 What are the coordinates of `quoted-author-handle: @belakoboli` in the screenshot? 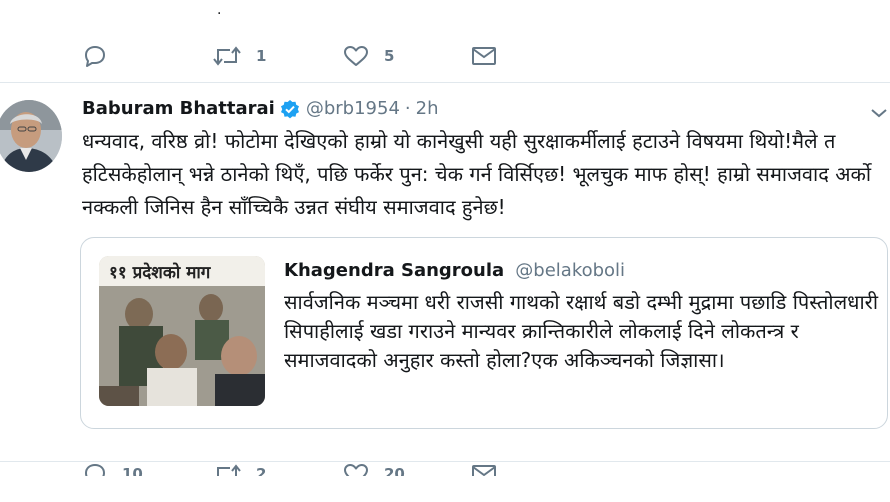 It's located at (570, 270).